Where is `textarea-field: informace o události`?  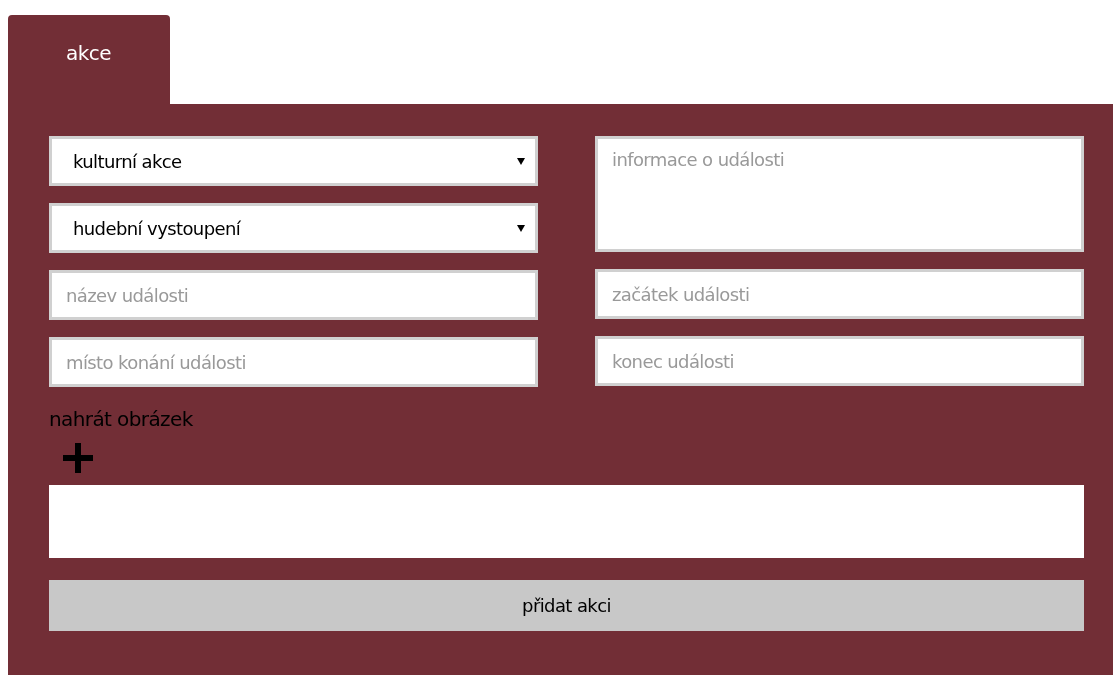
textarea-field: informace o události is located at coordinates (839, 194).